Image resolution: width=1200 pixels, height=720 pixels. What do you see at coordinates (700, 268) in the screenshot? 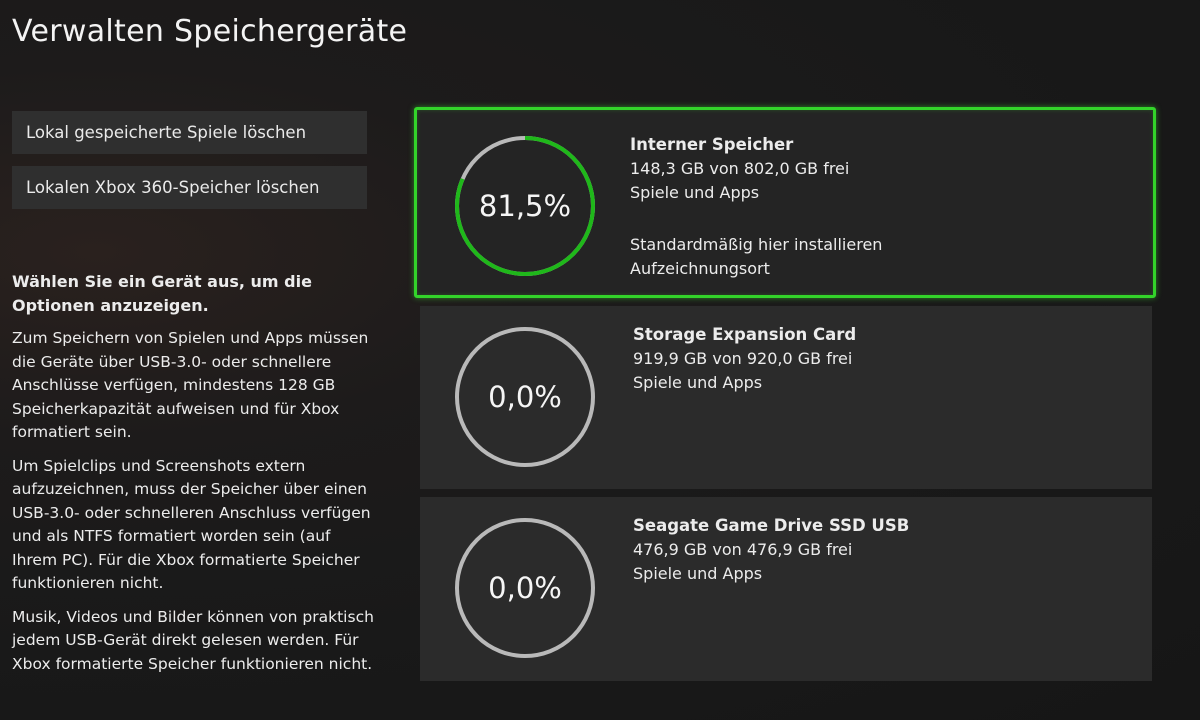
I see `device-capture-location: Aufzeichnungsort` at bounding box center [700, 268].